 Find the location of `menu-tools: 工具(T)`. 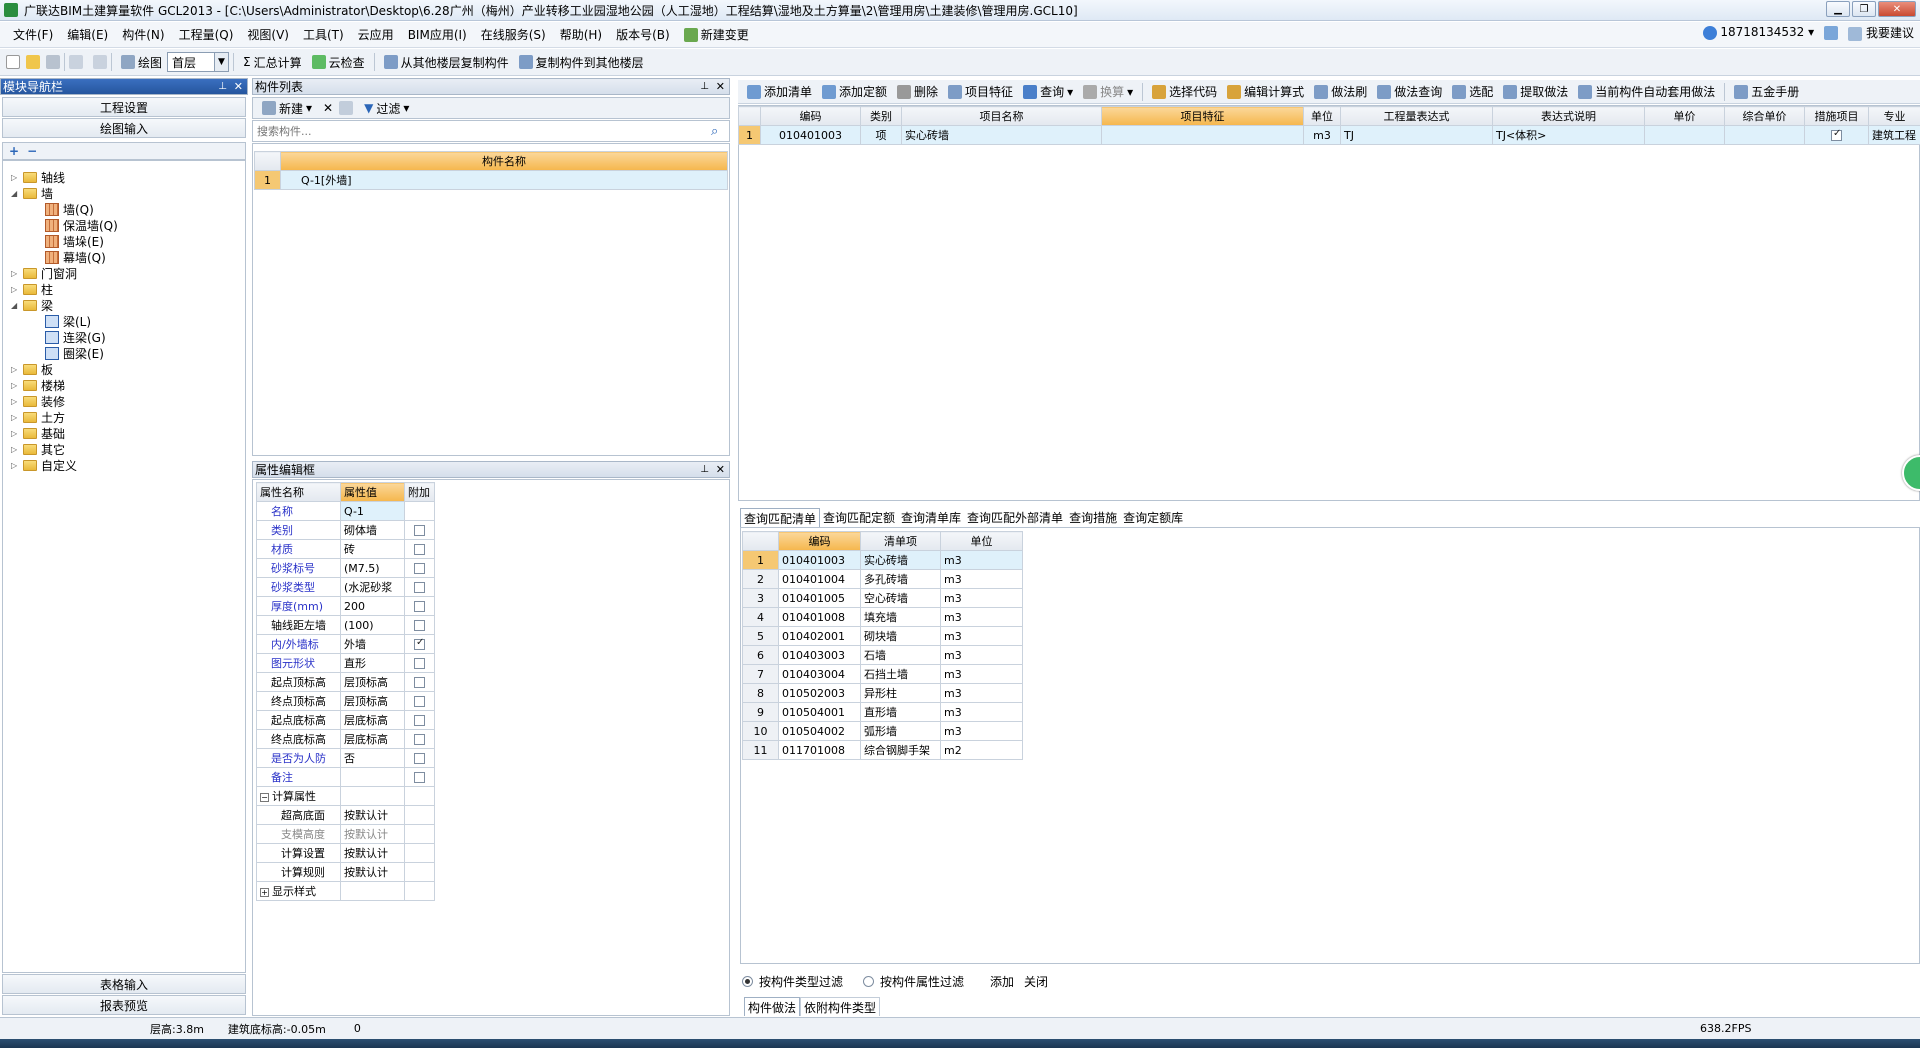

menu-tools: 工具(T) is located at coordinates (323, 35).